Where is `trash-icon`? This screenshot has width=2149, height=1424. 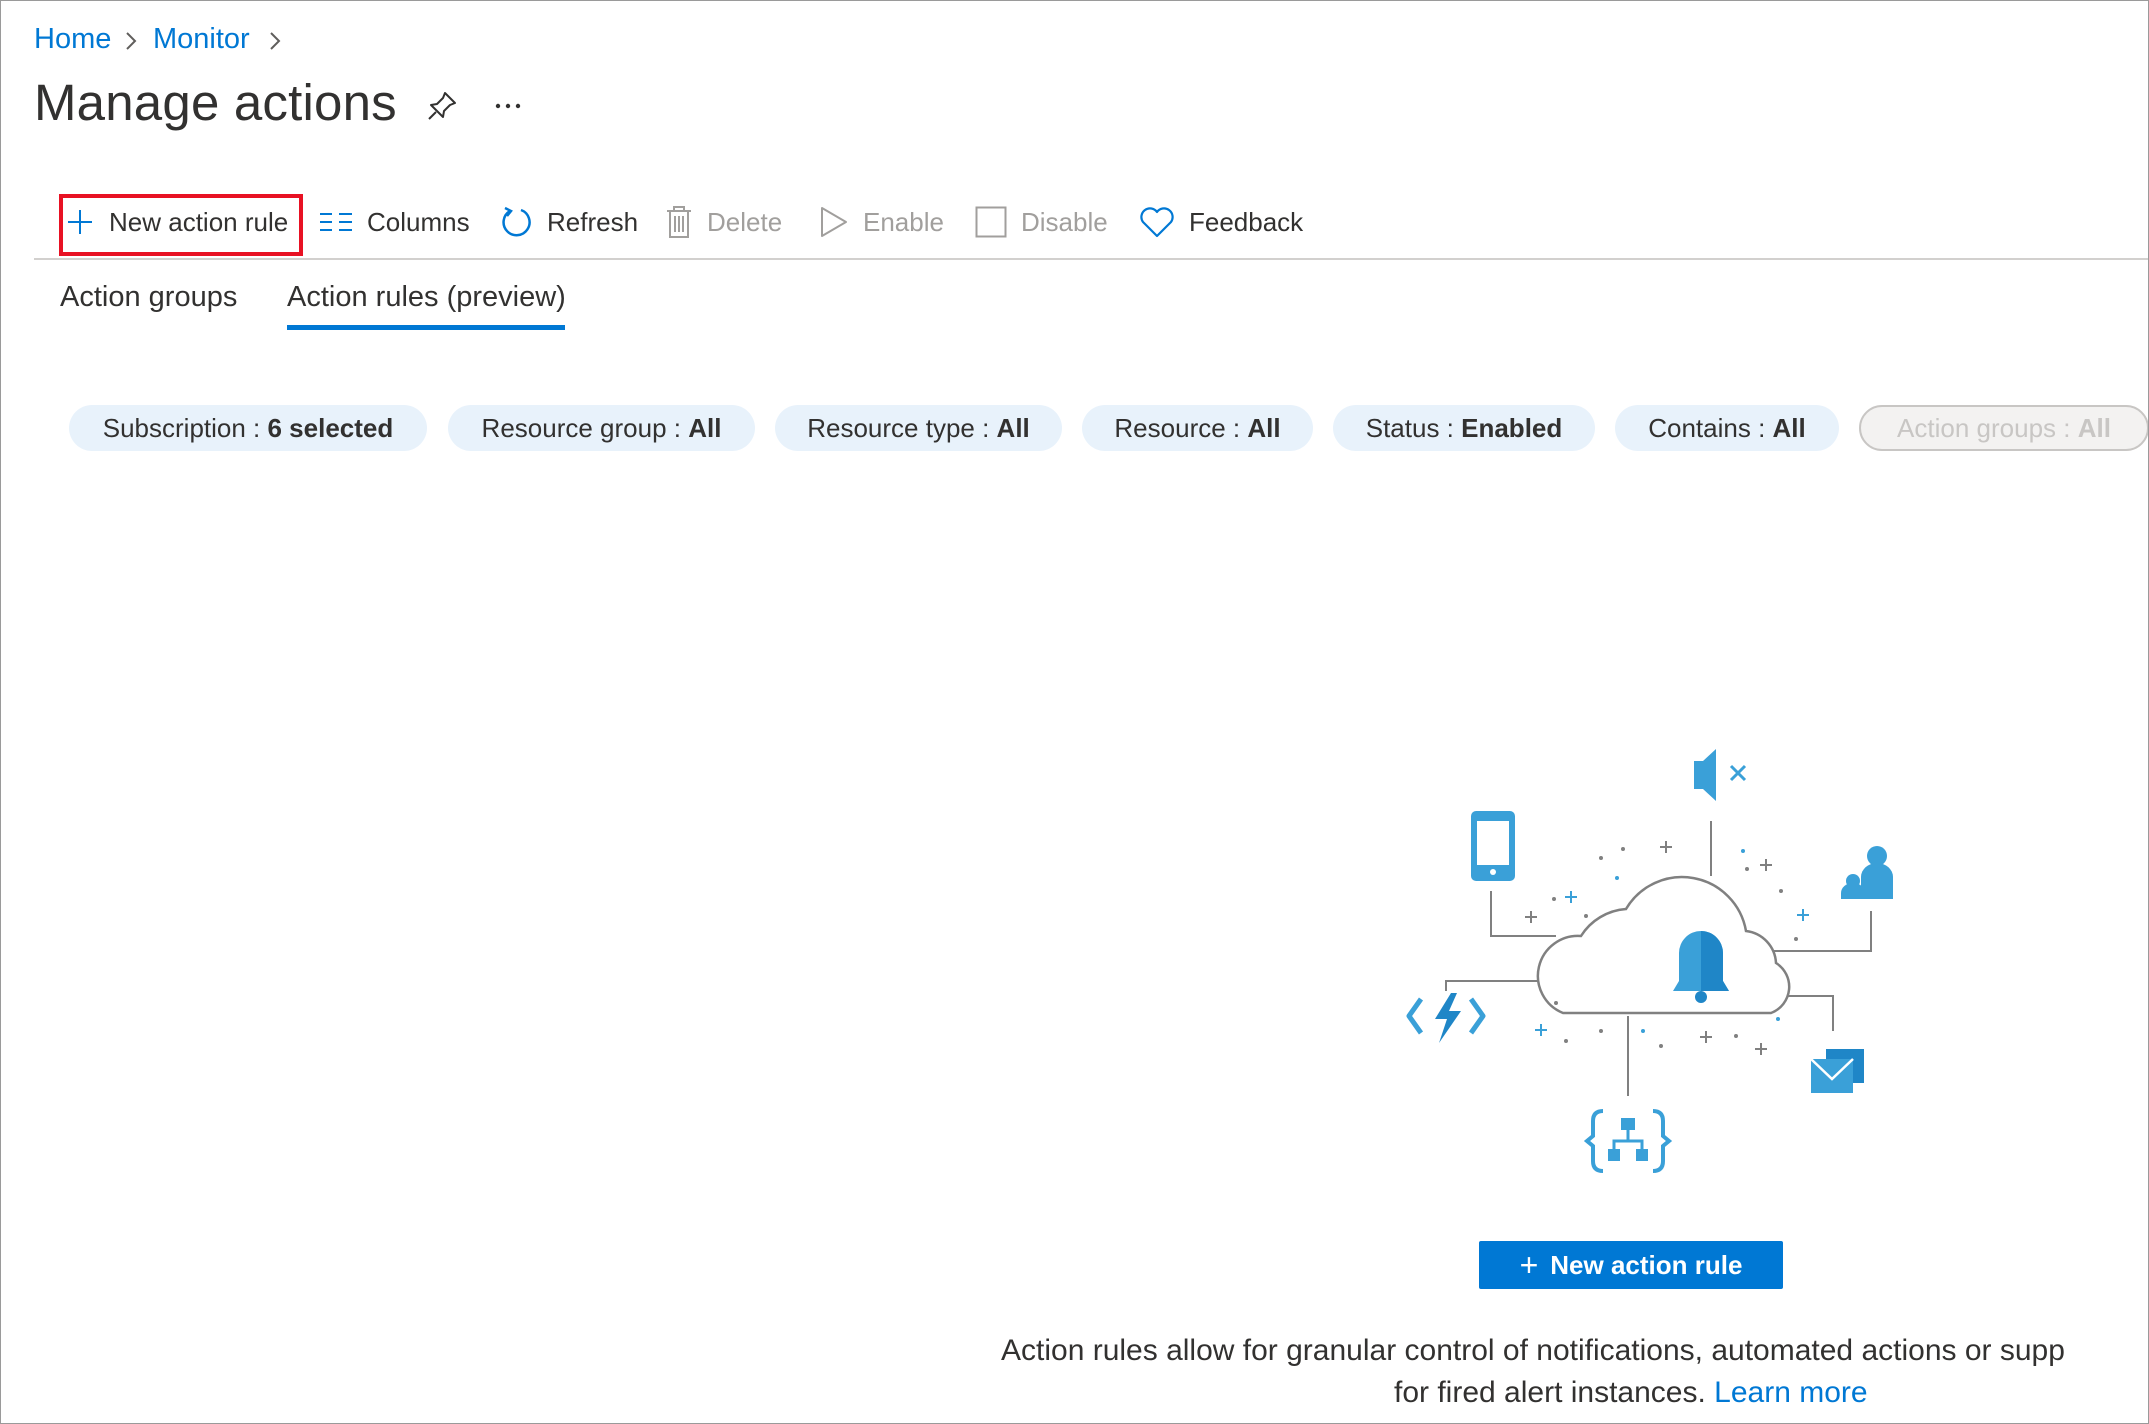
trash-icon is located at coordinates (679, 222).